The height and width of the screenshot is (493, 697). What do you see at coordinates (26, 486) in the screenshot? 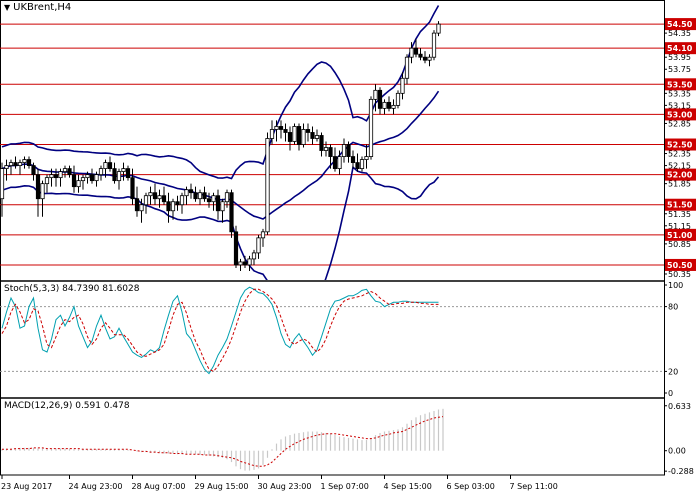
I see `time-tick-label: 23 Aug 2017` at bounding box center [26, 486].